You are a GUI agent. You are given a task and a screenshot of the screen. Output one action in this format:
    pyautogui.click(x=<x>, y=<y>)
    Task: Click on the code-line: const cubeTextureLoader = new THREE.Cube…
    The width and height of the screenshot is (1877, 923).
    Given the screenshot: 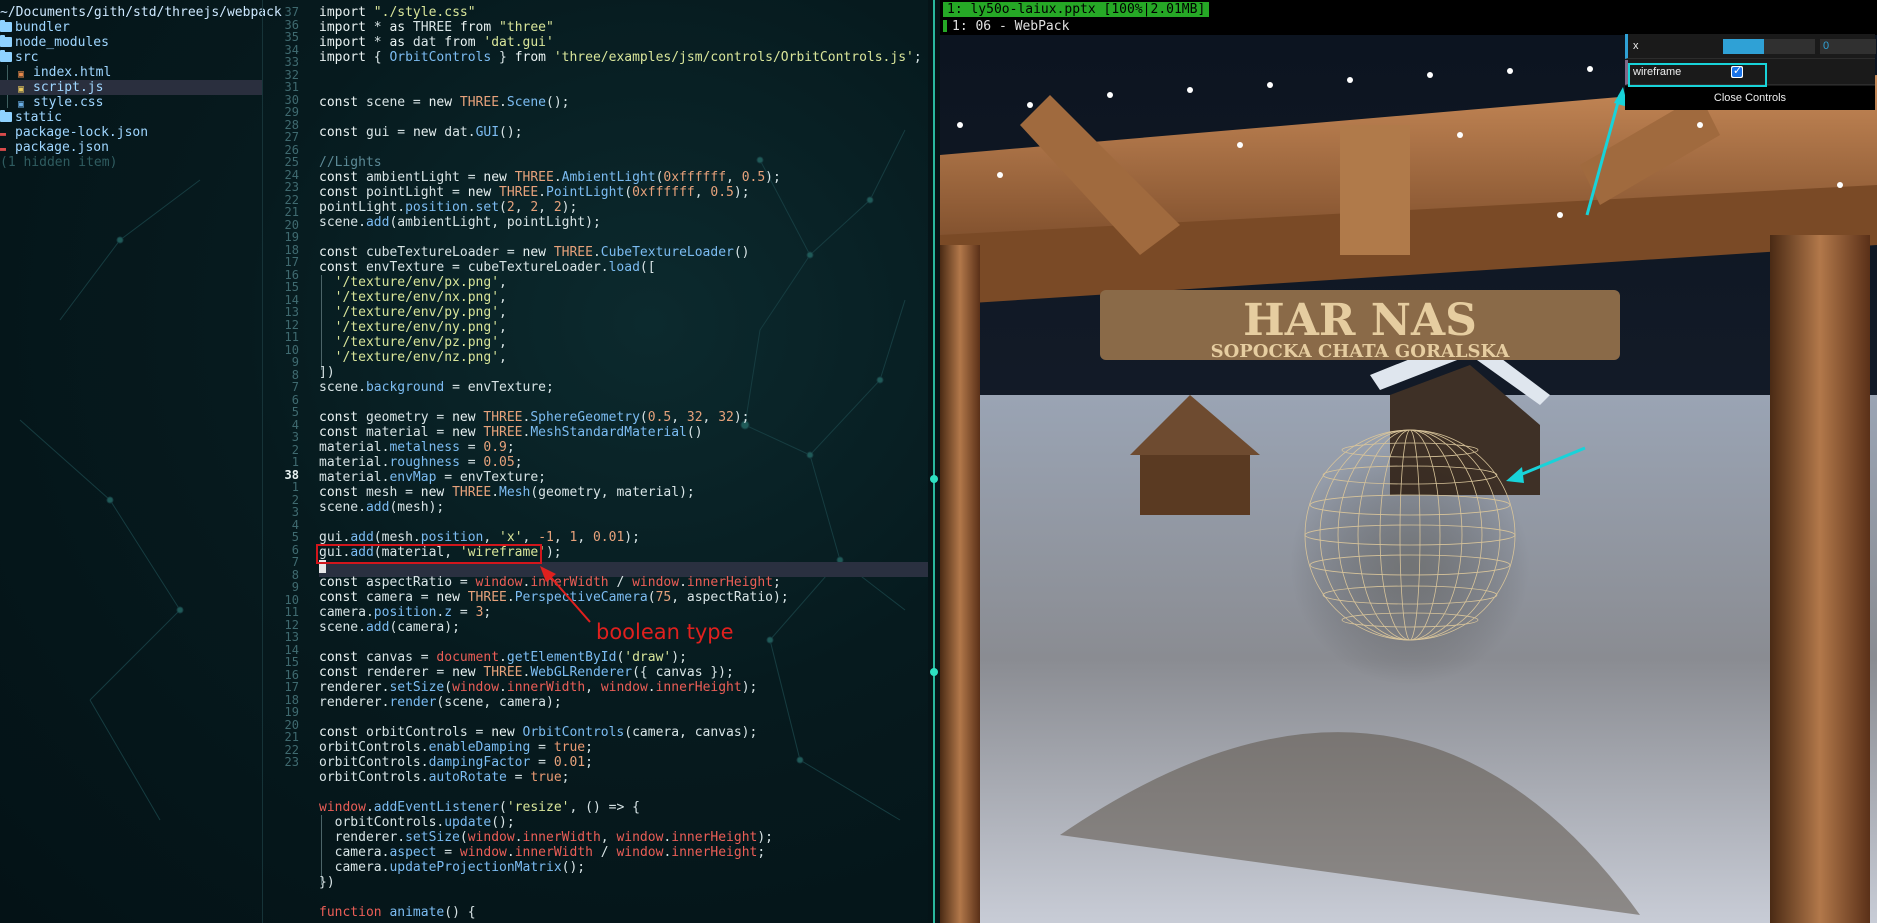 What is the action you would take?
    pyautogui.click(x=534, y=252)
    